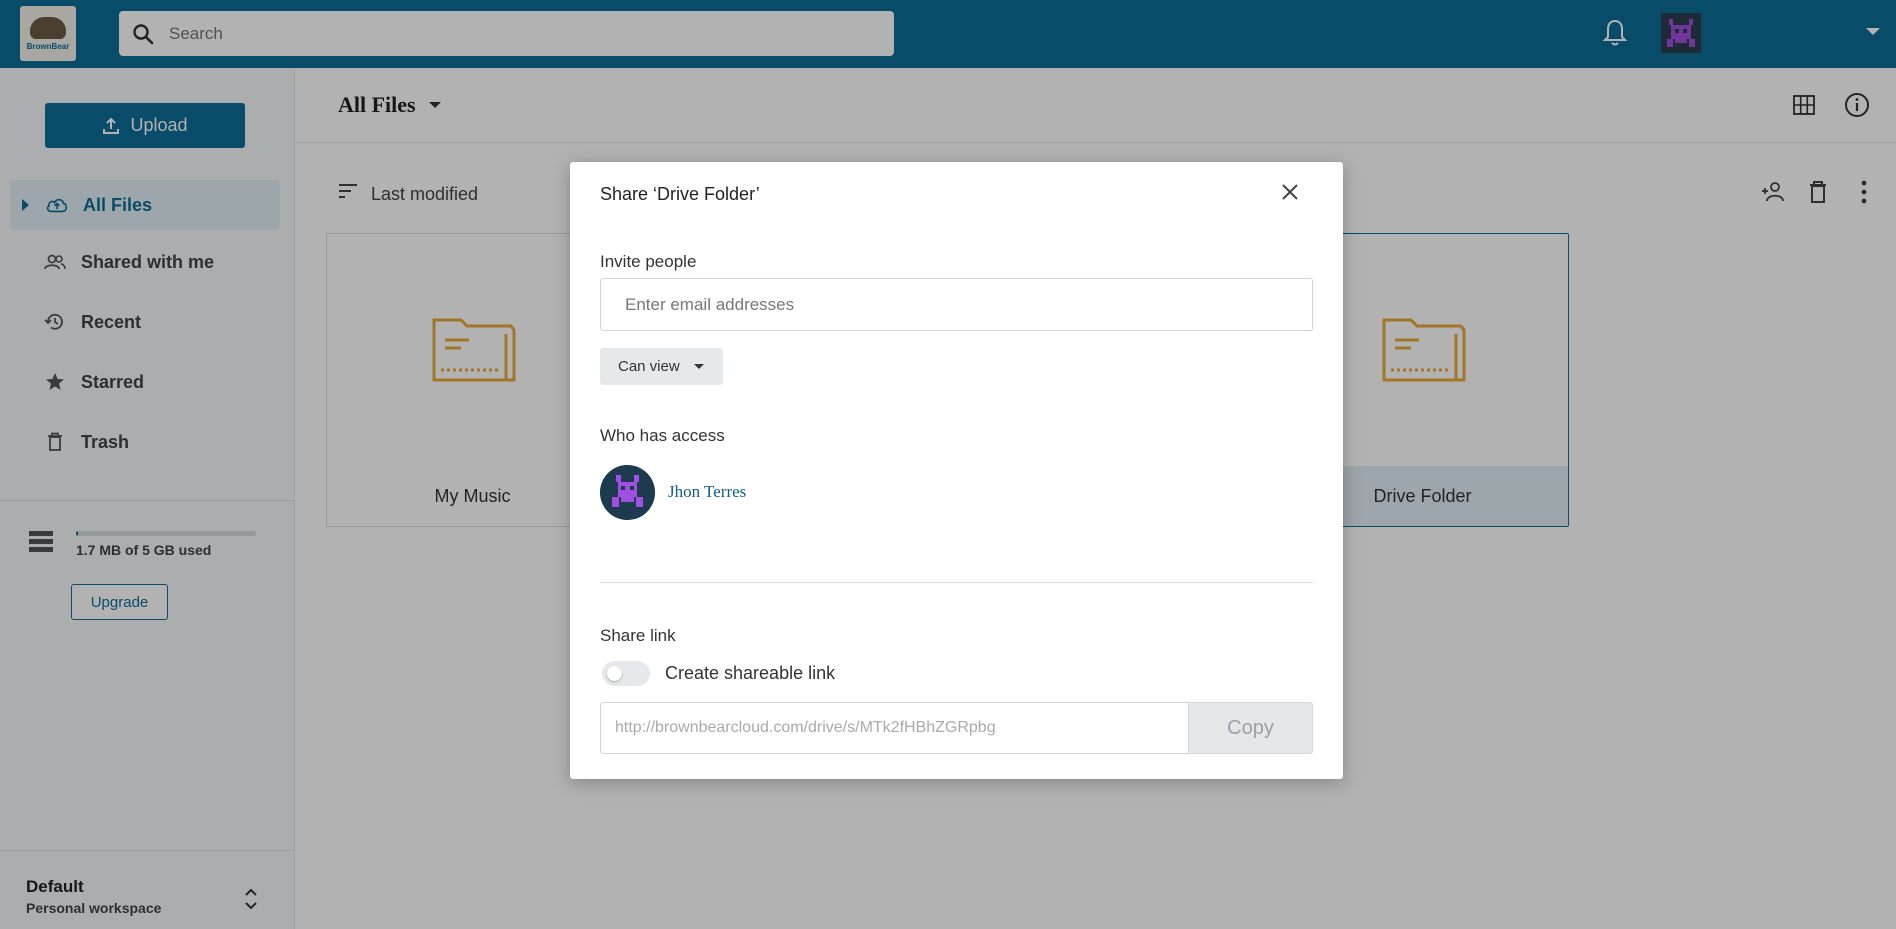 Image resolution: width=1896 pixels, height=929 pixels. I want to click on create-shareable-link-label: Create shareable link, so click(750, 673).